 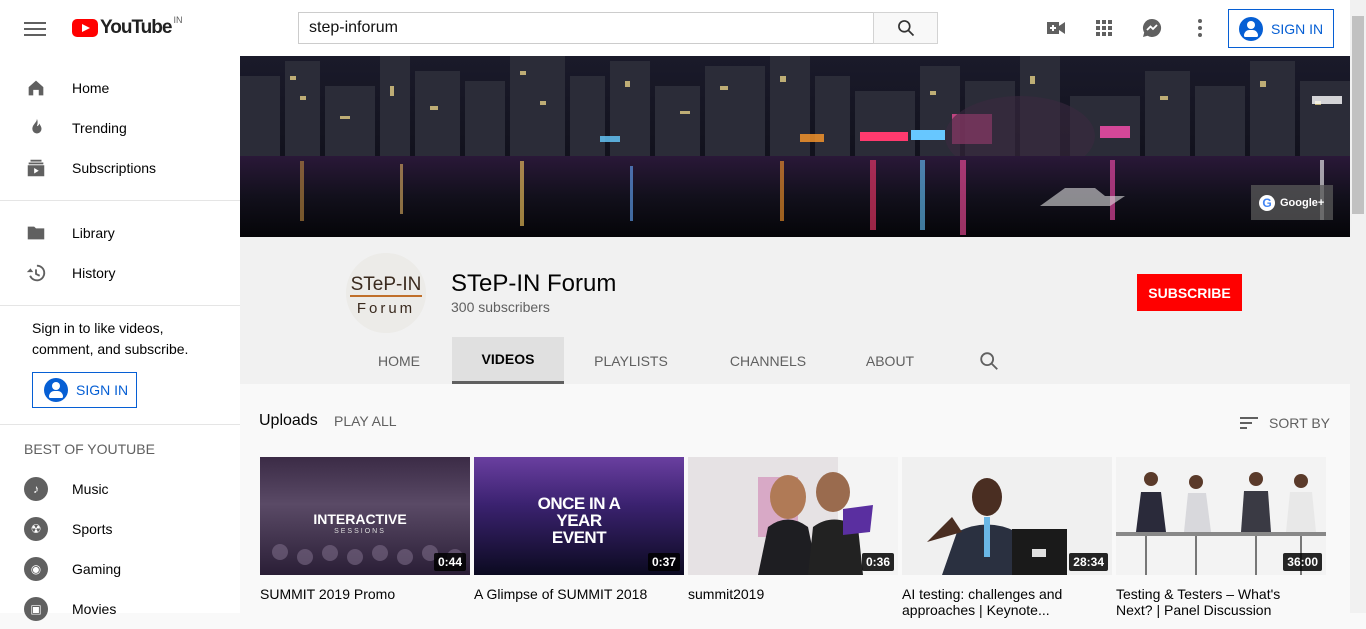 I want to click on create-video-icon, so click(x=1056, y=28).